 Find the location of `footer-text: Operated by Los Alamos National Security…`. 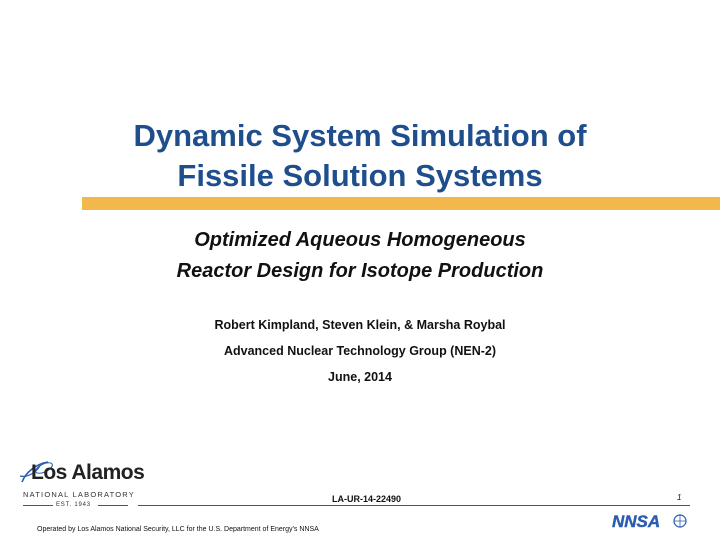

footer-text: Operated by Los Alamos National Security… is located at coordinates (178, 529).